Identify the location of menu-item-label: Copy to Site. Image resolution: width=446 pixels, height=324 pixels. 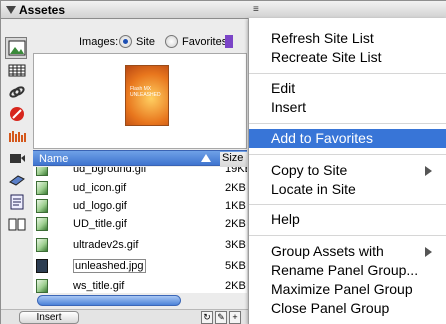
(309, 170).